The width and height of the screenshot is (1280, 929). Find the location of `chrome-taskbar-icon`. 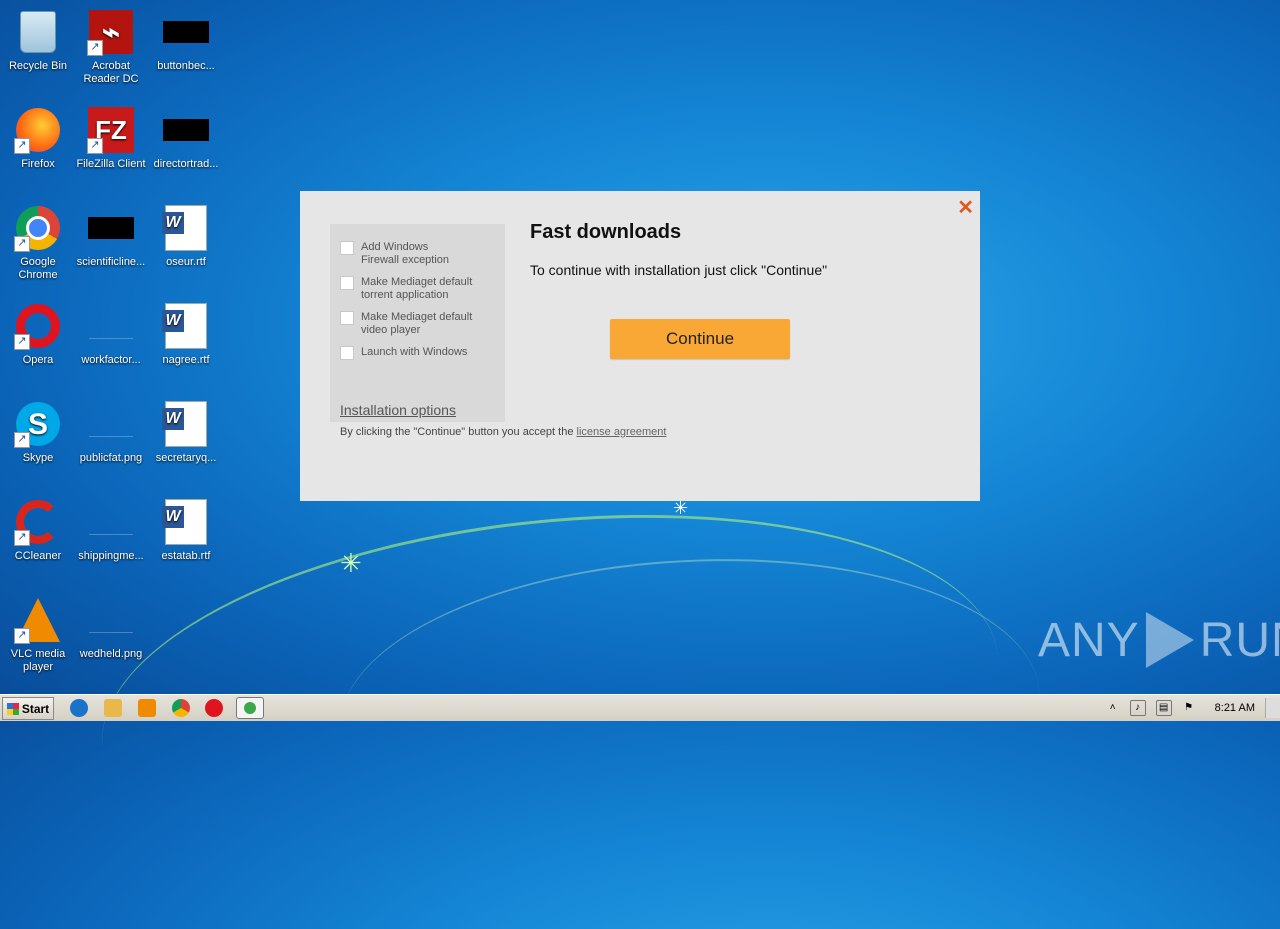

chrome-taskbar-icon is located at coordinates (181, 708).